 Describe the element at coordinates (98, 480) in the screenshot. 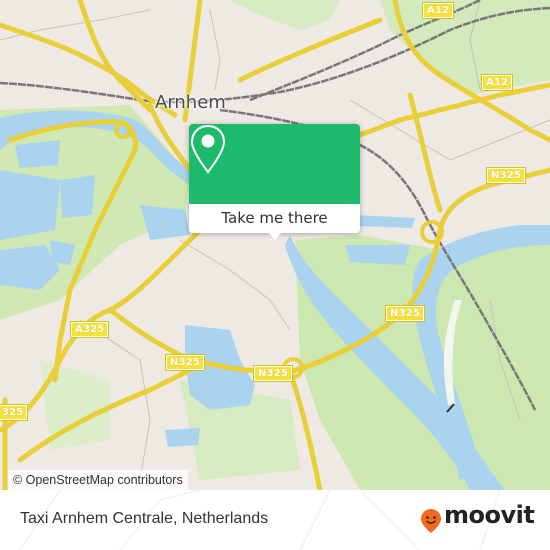

I see `map-attribution: © OpenStreetMap contributors` at that location.